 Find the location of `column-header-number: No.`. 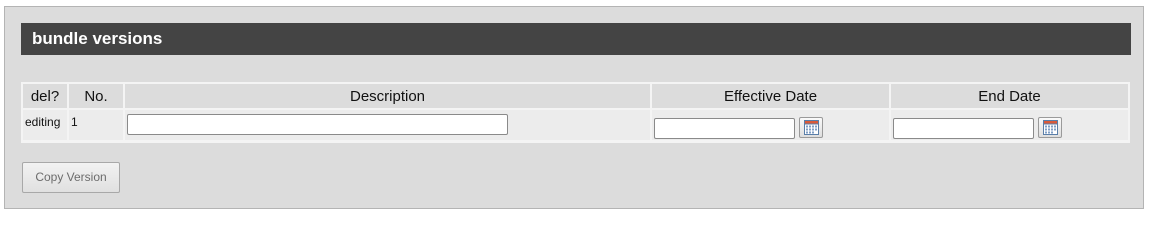

column-header-number: No. is located at coordinates (96, 96).